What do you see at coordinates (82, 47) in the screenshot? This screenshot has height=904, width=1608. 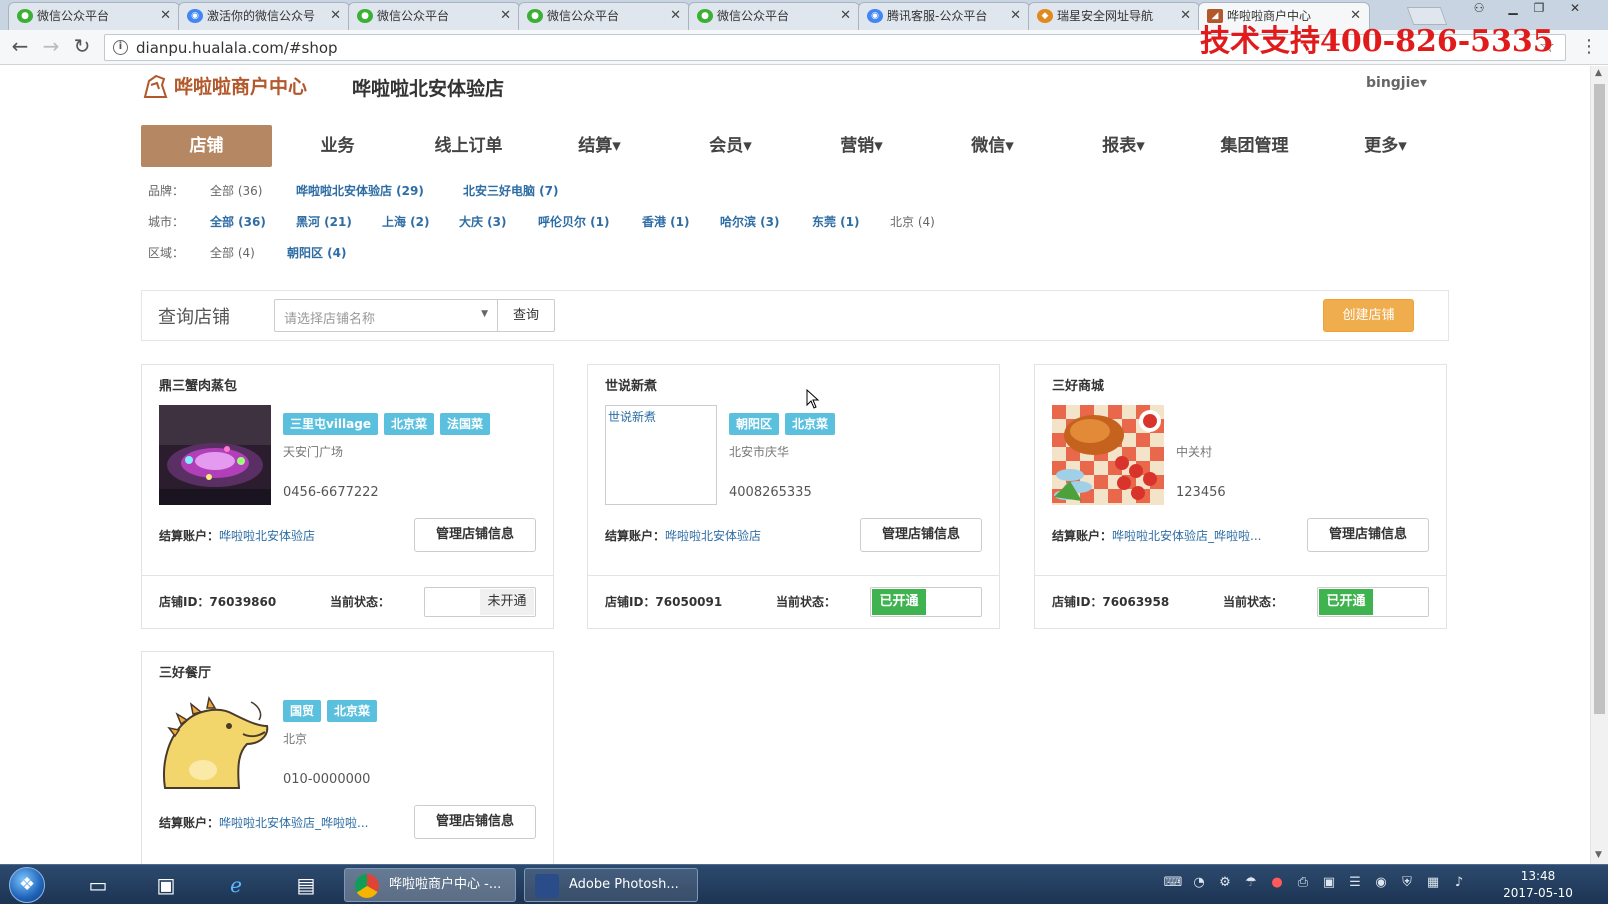 I see `reload-icon: ↻` at bounding box center [82, 47].